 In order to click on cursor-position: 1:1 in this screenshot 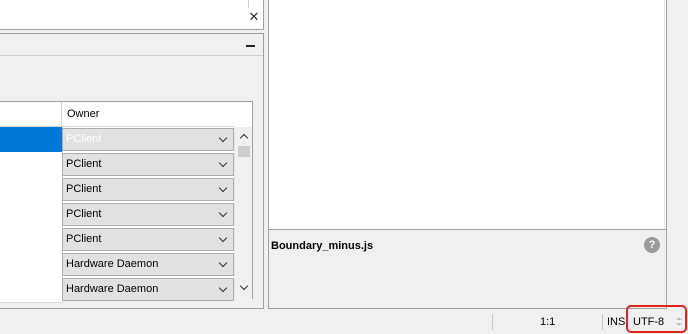, I will do `click(548, 322)`.